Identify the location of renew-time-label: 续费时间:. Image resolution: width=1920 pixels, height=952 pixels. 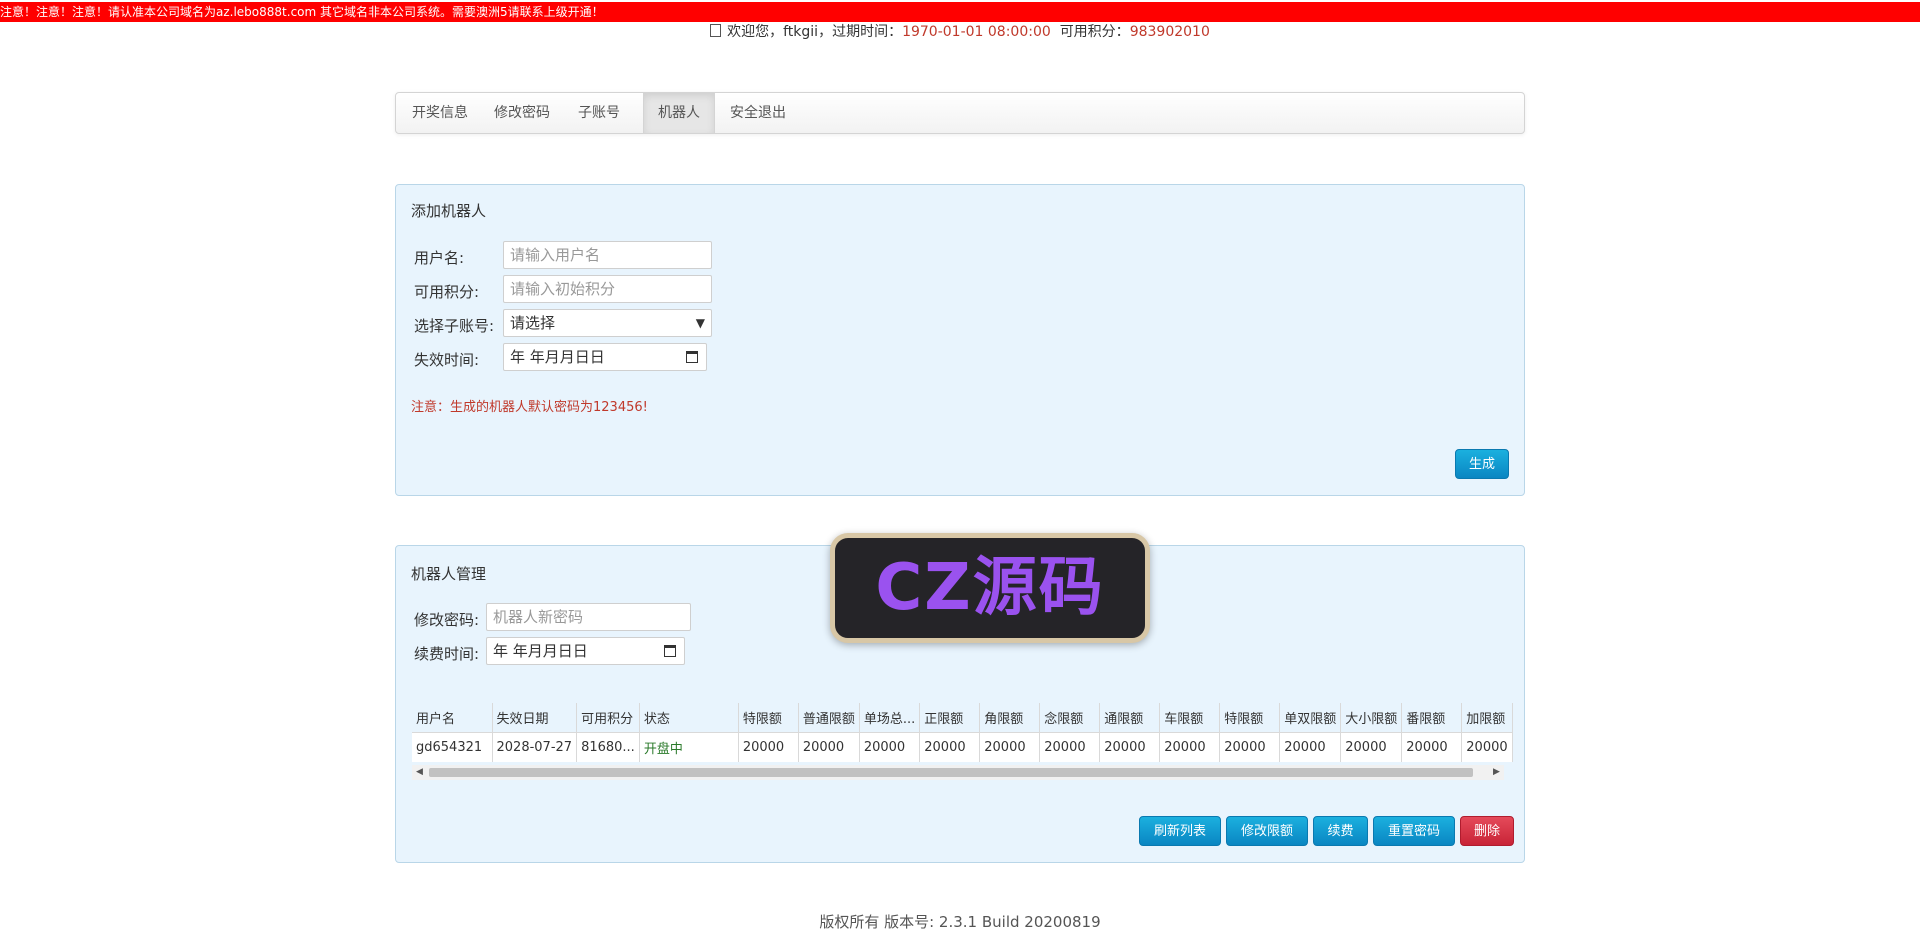
(447, 654).